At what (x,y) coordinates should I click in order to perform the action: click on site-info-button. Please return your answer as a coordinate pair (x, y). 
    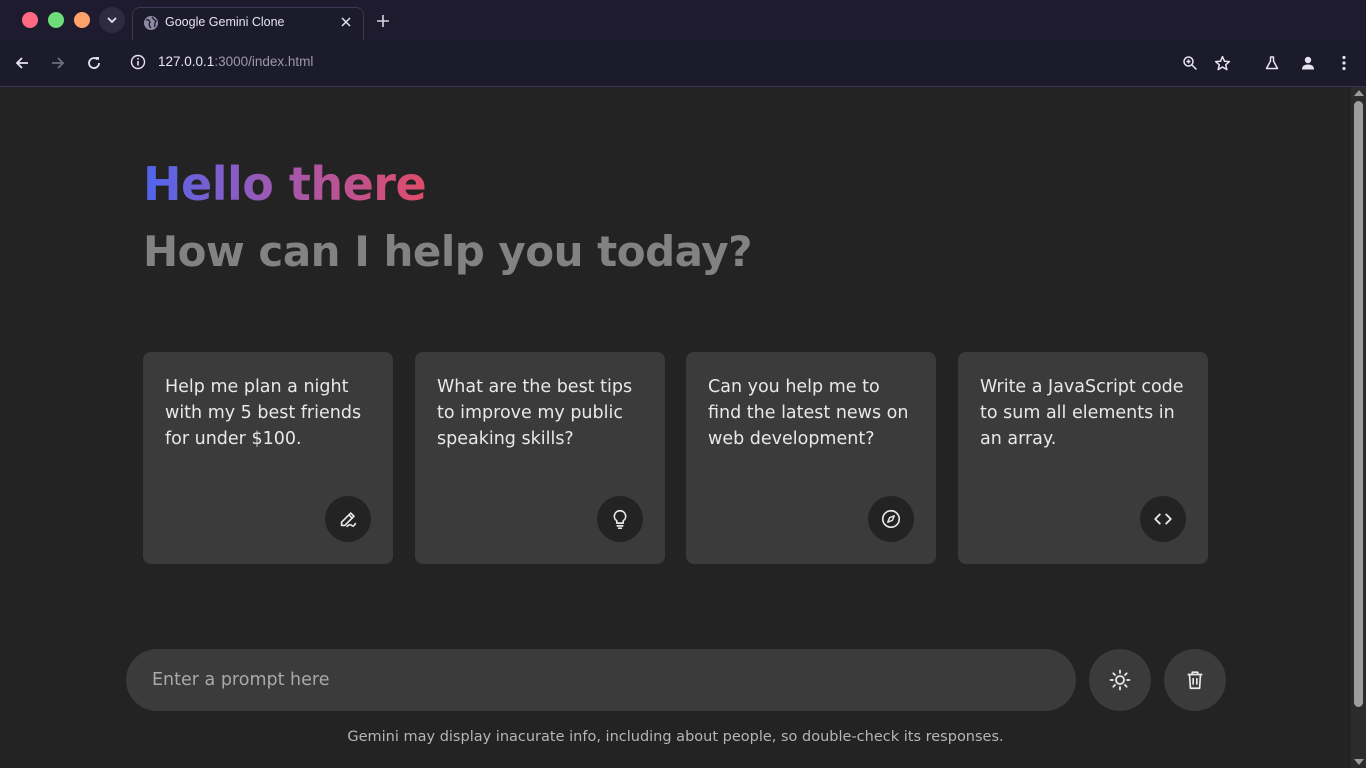
    Looking at the image, I should click on (138, 62).